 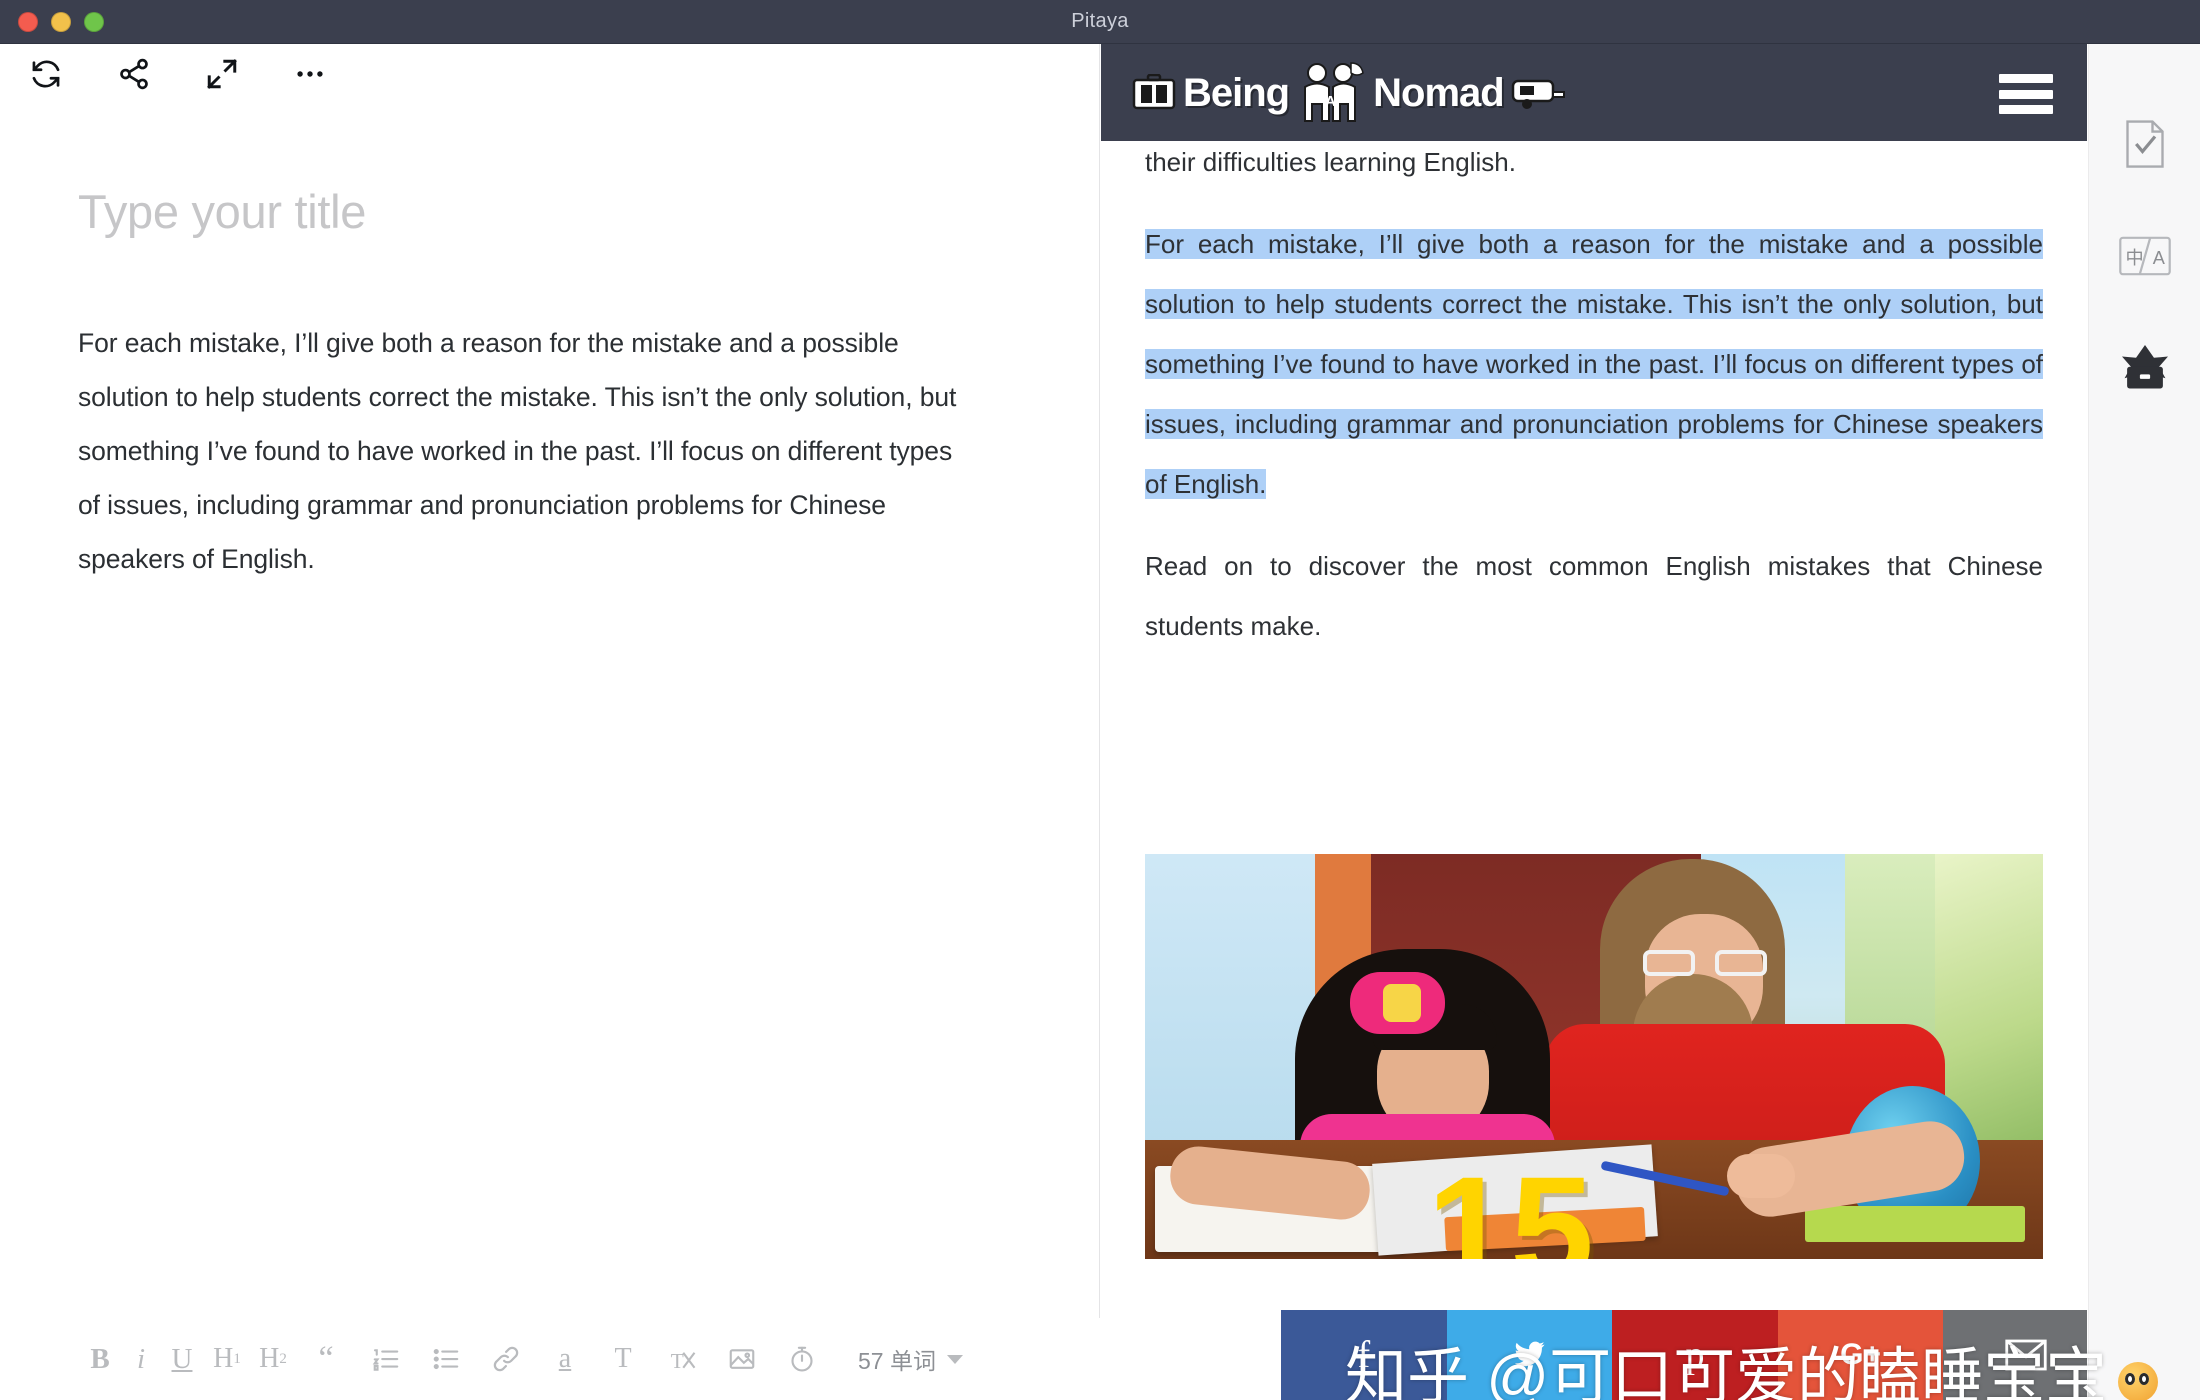 What do you see at coordinates (742, 1359) in the screenshot?
I see `image-icon` at bounding box center [742, 1359].